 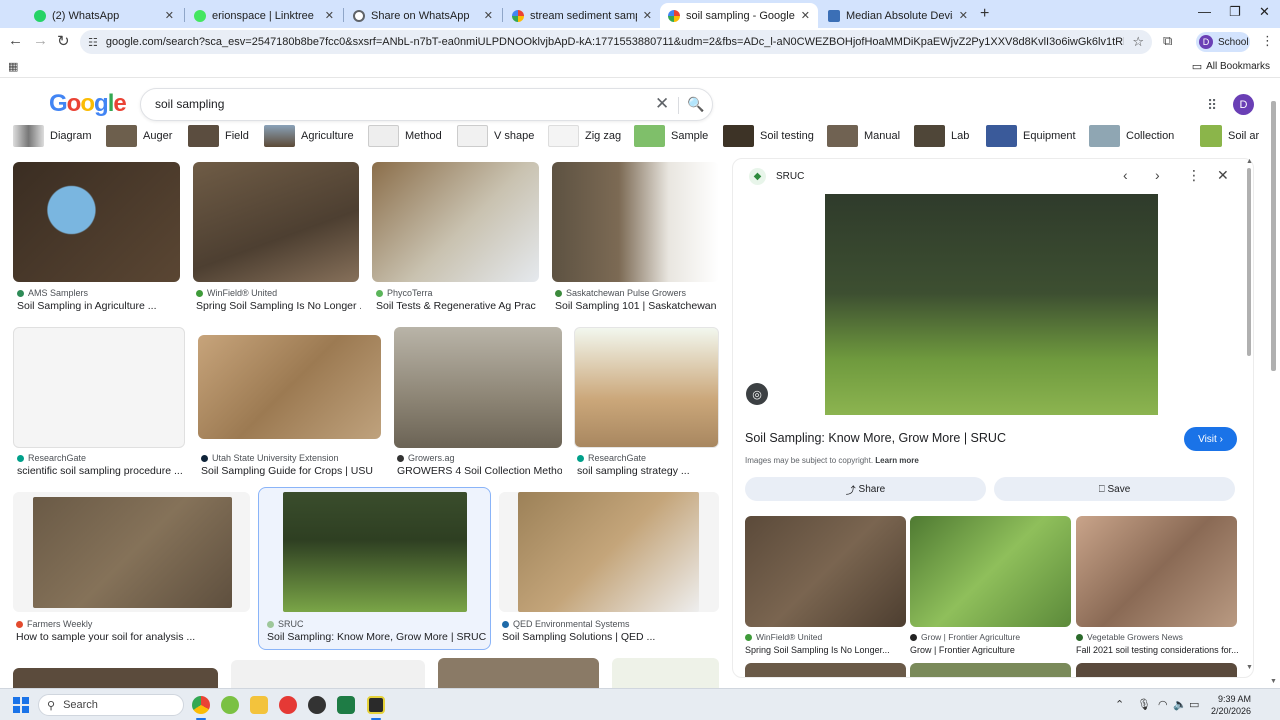 What do you see at coordinates (104, 15) in the screenshot?
I see `tab-whatsapp: (2) WhatsApp ✕` at bounding box center [104, 15].